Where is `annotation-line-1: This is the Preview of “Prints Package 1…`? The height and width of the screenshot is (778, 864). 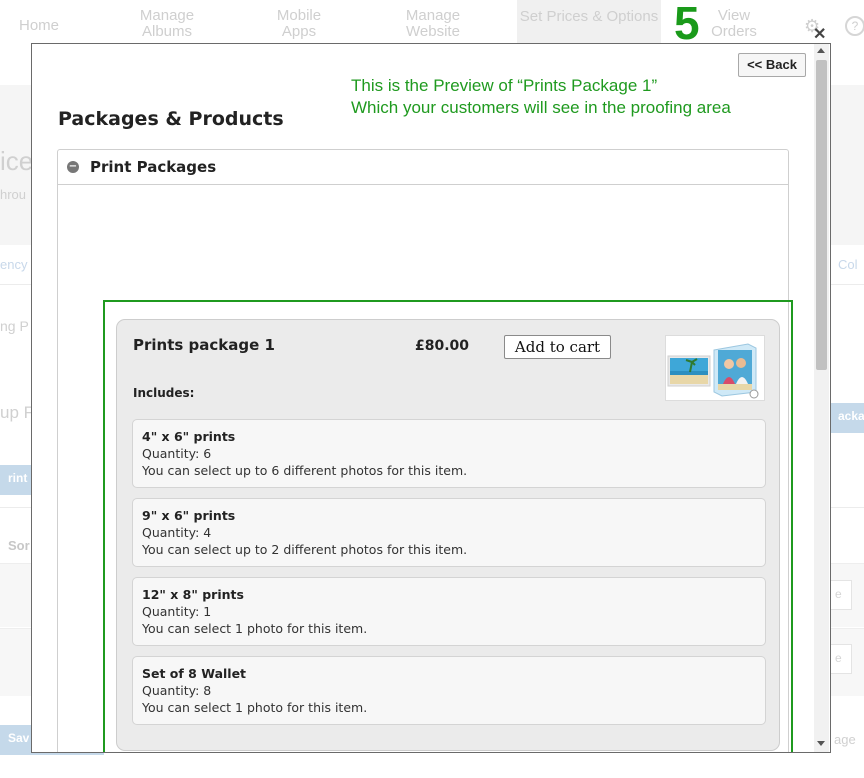
annotation-line-1: This is the Preview of “Prints Package 1… is located at coordinates (504, 85).